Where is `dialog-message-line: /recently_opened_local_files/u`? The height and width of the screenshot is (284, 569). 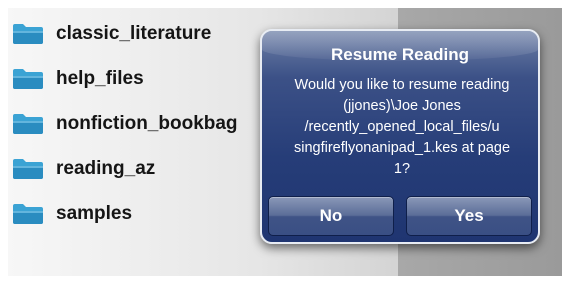
dialog-message-line: /recently_opened_local_files/u is located at coordinates (402, 127).